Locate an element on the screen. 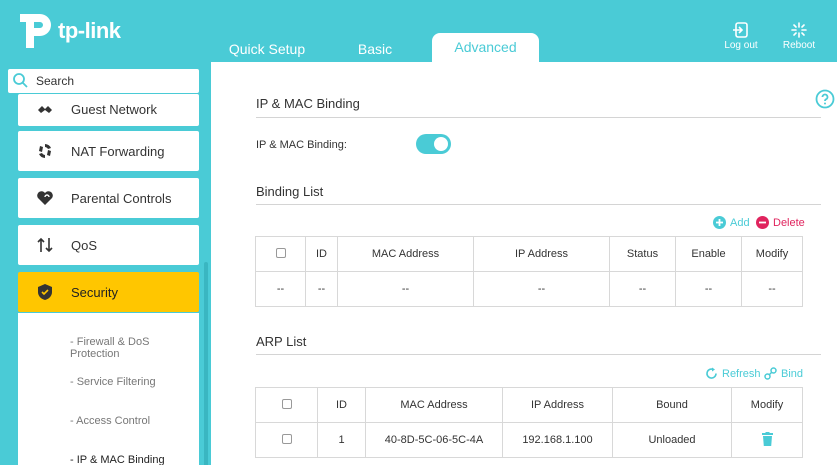 This screenshot has height=465, width=837. sidebar-item-security: Security is located at coordinates (108, 292).